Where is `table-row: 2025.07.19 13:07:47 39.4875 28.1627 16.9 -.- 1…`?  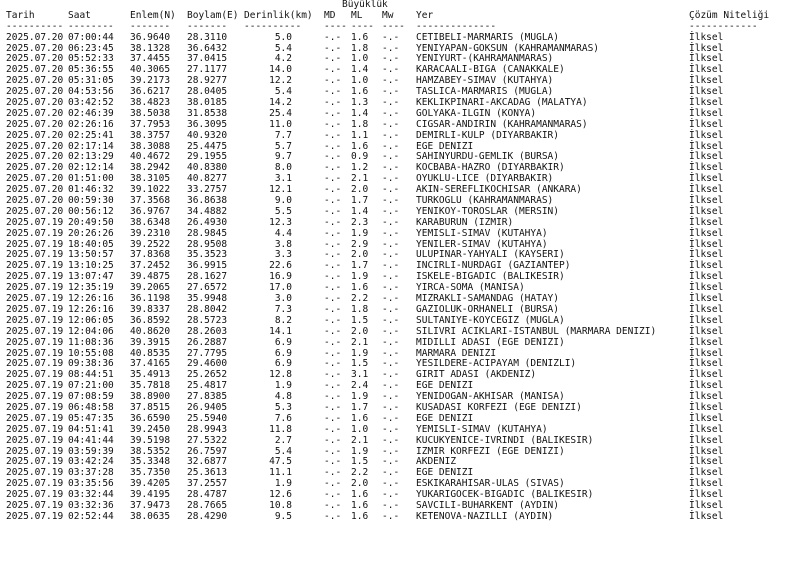
table-row: 2025.07.19 13:07:47 39.4875 28.1627 16.9 -.- 1… is located at coordinates (403, 277).